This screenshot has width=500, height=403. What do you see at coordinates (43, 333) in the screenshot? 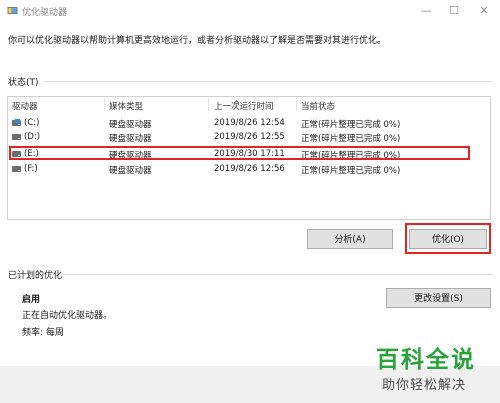
I see `schedule-frequency: 频率: 每周` at bounding box center [43, 333].